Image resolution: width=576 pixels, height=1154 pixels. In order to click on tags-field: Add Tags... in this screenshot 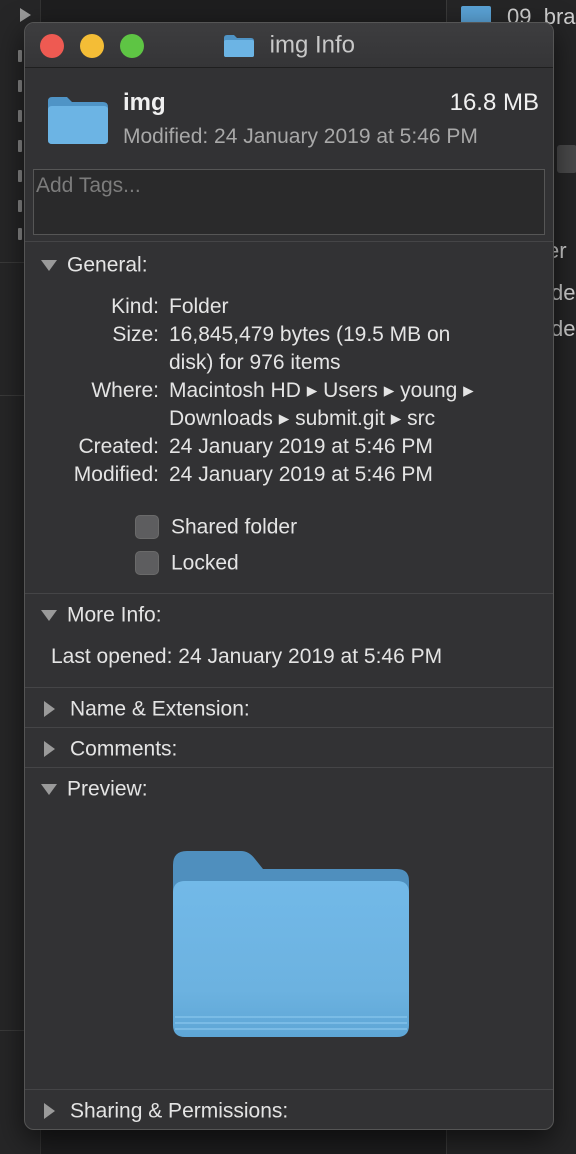, I will do `click(289, 202)`.